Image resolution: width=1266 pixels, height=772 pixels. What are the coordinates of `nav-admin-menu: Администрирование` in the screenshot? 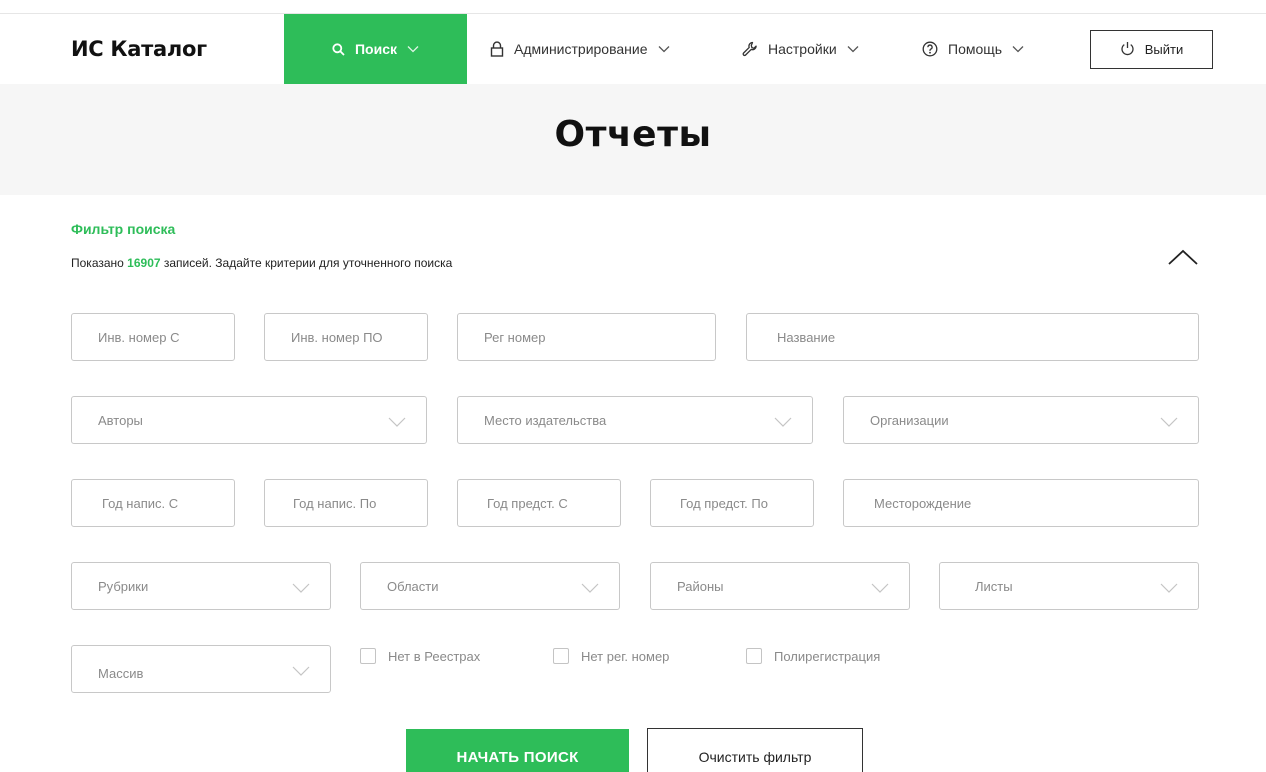 It's located at (580, 49).